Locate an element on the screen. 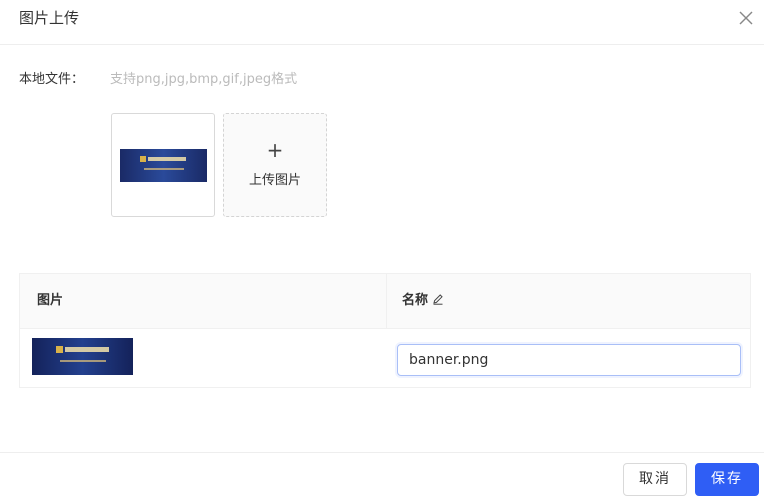  upload-image-label: 上传图片 is located at coordinates (274, 180).